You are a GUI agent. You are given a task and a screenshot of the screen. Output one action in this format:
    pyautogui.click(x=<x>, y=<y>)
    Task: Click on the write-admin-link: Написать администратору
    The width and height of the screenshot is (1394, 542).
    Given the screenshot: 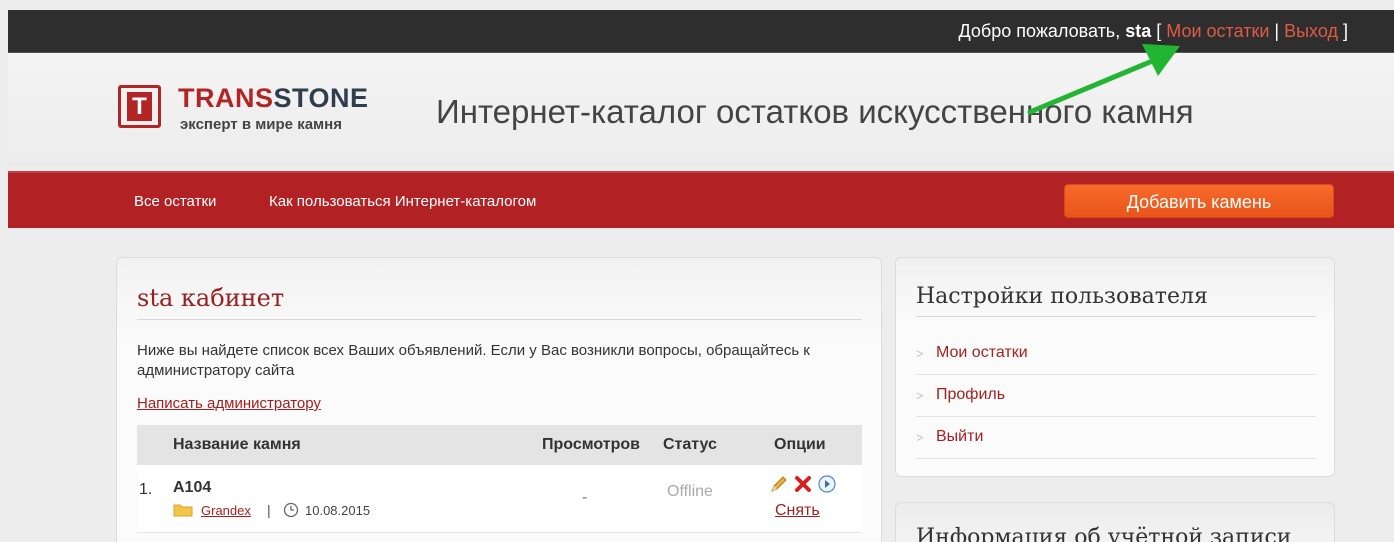 What is the action you would take?
    pyautogui.click(x=229, y=403)
    